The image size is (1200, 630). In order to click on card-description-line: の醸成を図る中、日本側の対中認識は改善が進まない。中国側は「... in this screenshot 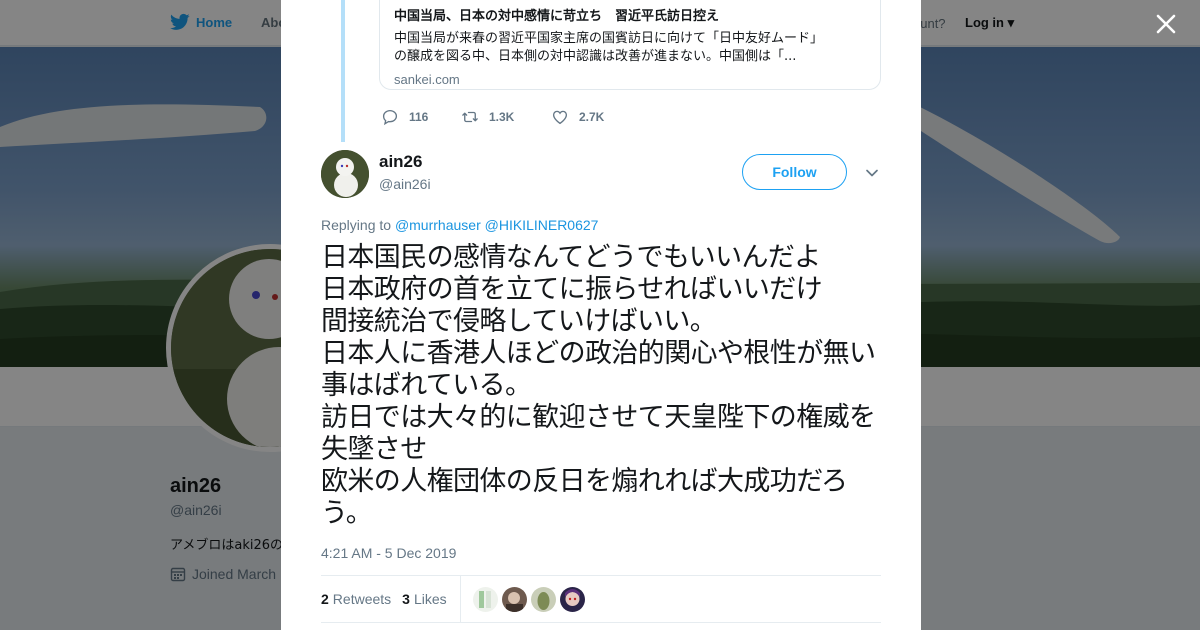, I will do `click(595, 56)`.